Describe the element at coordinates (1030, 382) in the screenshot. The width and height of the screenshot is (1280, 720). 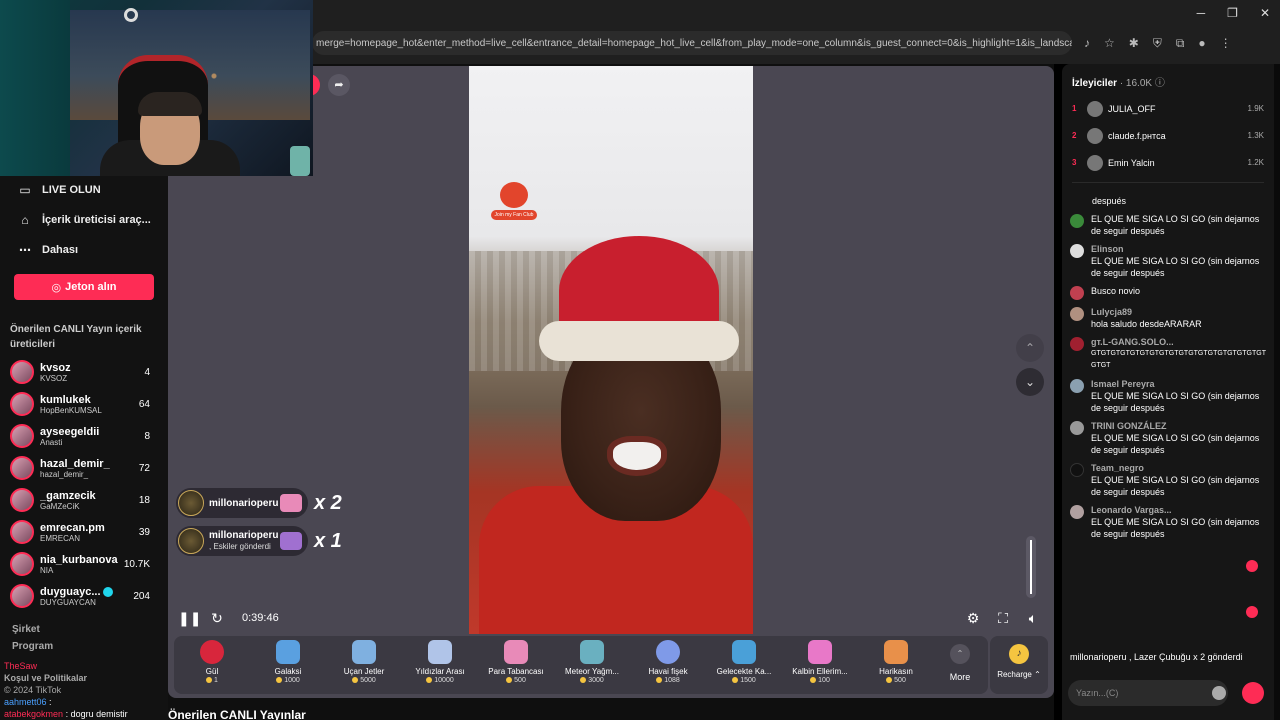
I see `next-live-button: ⌄` at that location.